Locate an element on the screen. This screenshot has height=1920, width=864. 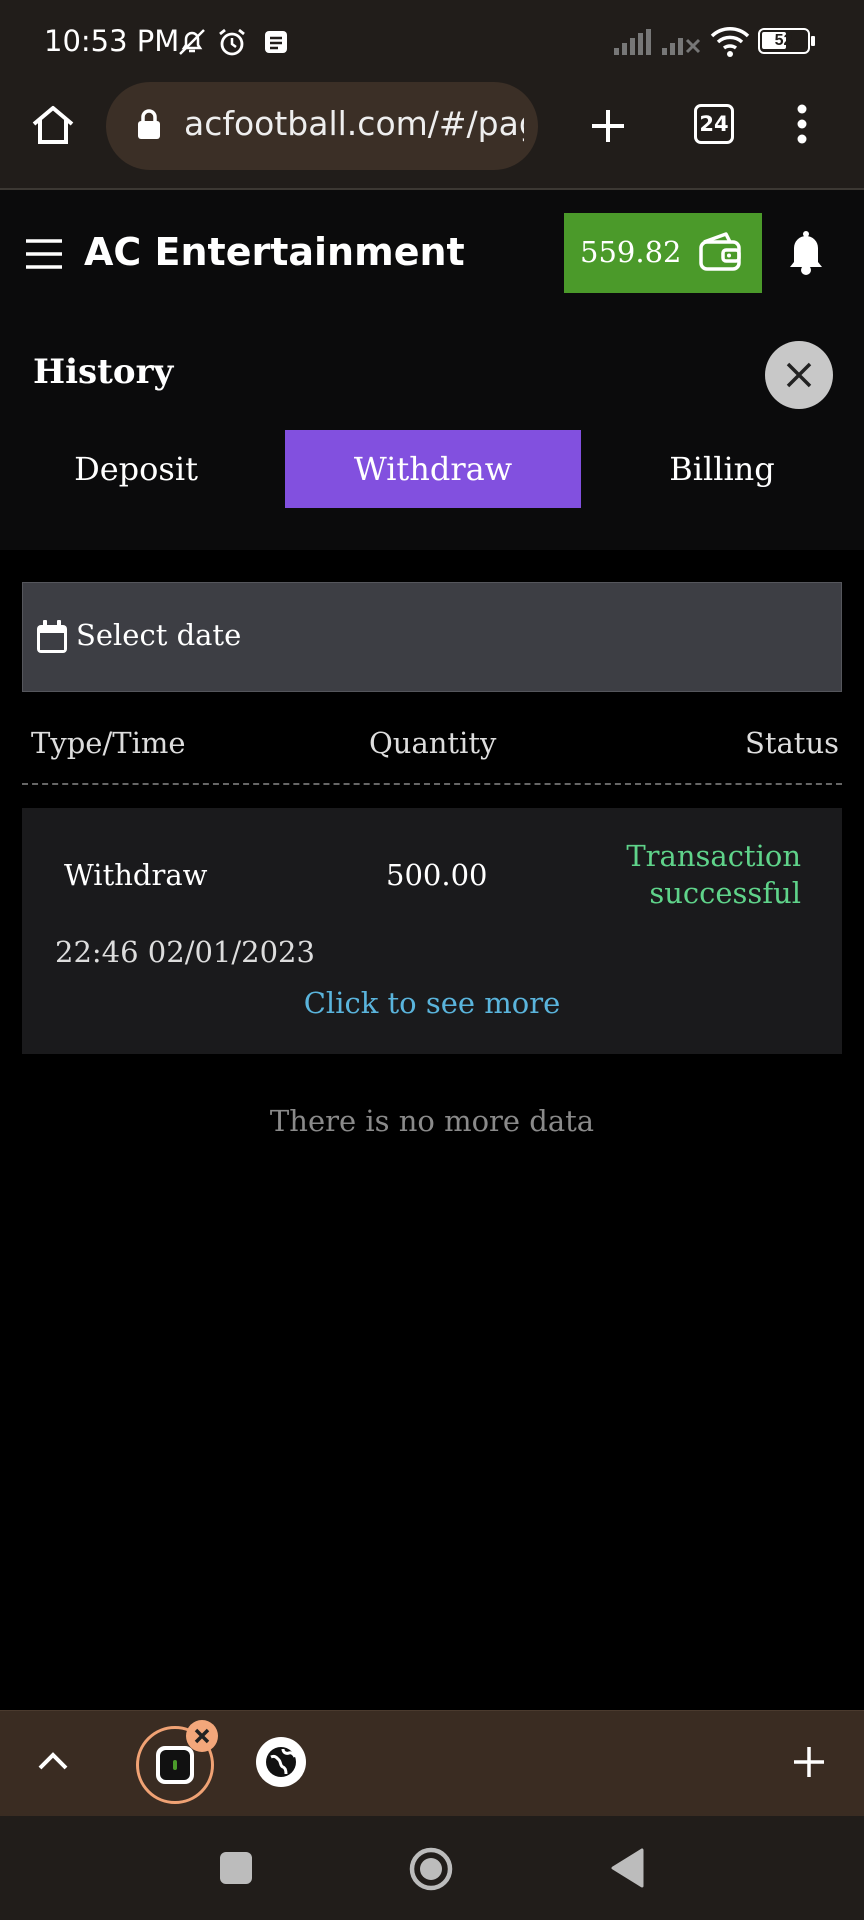
hamburger-menu-icon is located at coordinates (44, 254).